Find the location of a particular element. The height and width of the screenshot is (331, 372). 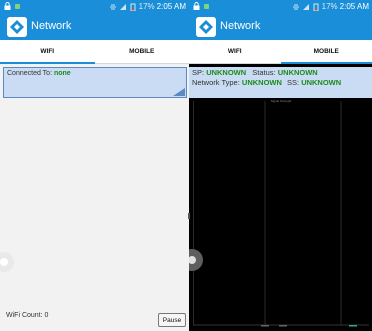

network-type-value: UNKNOWN is located at coordinates (261, 82).